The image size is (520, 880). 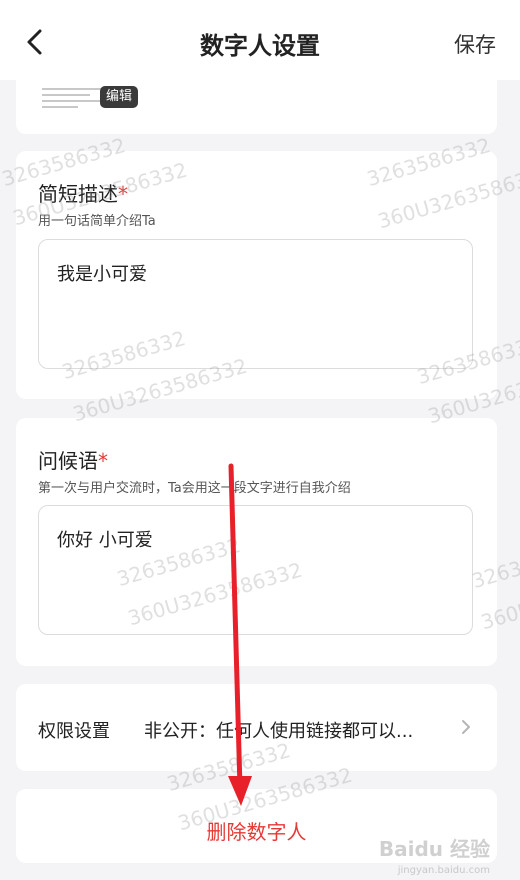 What do you see at coordinates (68, 461) in the screenshot?
I see `greeting-label-text: 问候语` at bounding box center [68, 461].